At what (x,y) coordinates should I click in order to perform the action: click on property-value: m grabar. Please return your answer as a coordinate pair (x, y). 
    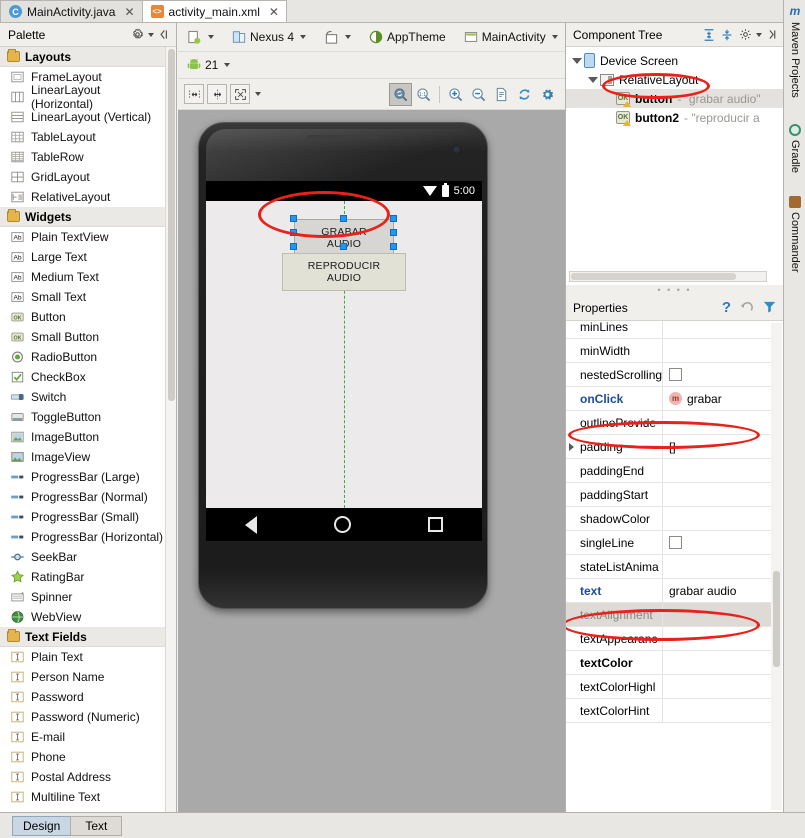
    Looking at the image, I should click on (716, 398).